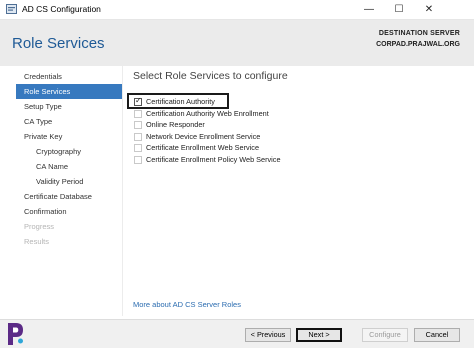  I want to click on maximize-button: ☐, so click(399, 9).